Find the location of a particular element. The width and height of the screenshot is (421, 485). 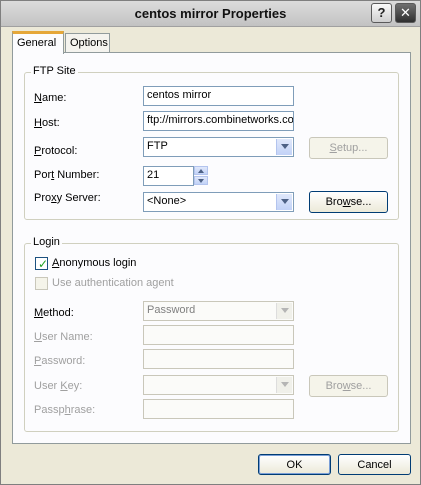

method-select: Password is located at coordinates (218, 311).